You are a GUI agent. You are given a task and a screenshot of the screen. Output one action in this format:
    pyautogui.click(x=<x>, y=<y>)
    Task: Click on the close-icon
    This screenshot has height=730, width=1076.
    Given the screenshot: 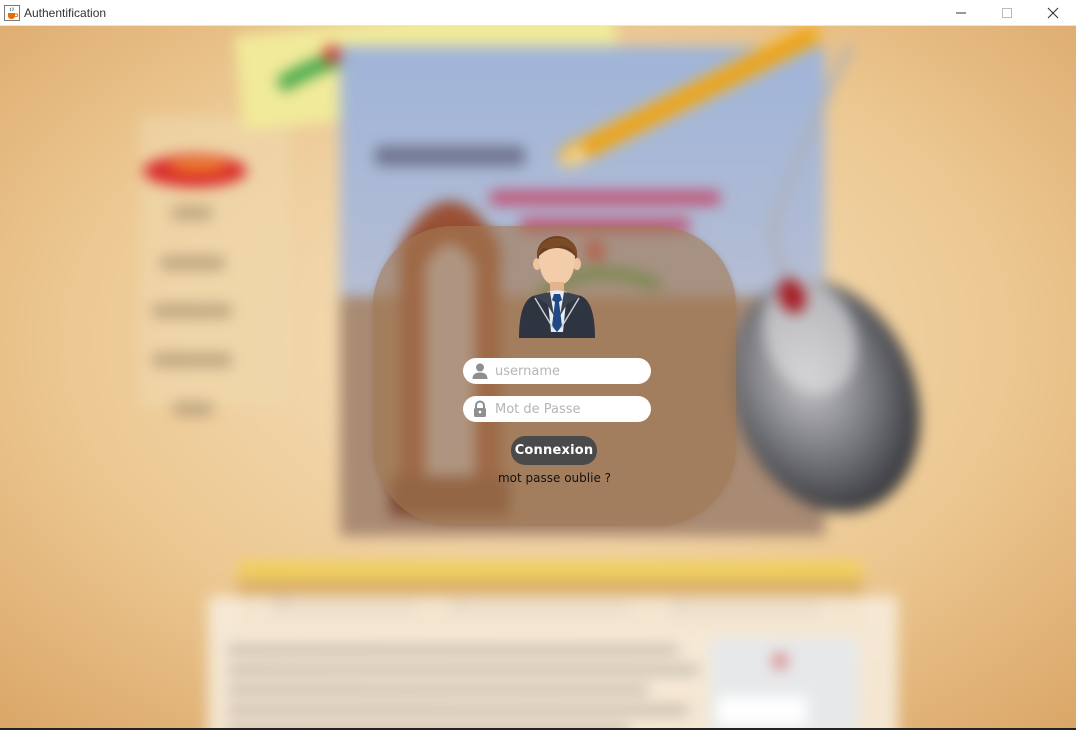 What is the action you would take?
    pyautogui.click(x=1053, y=13)
    